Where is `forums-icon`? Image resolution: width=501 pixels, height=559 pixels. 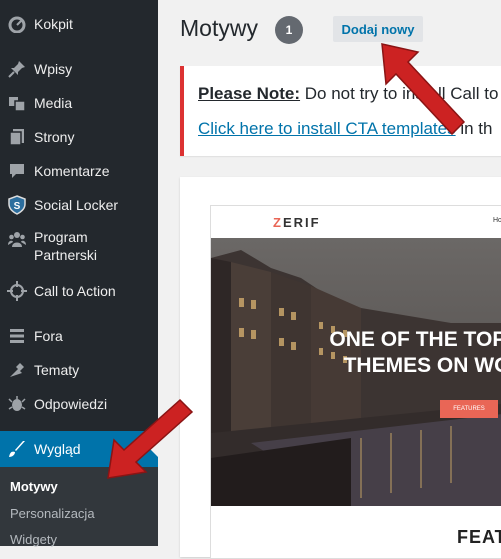
forums-icon is located at coordinates (17, 336).